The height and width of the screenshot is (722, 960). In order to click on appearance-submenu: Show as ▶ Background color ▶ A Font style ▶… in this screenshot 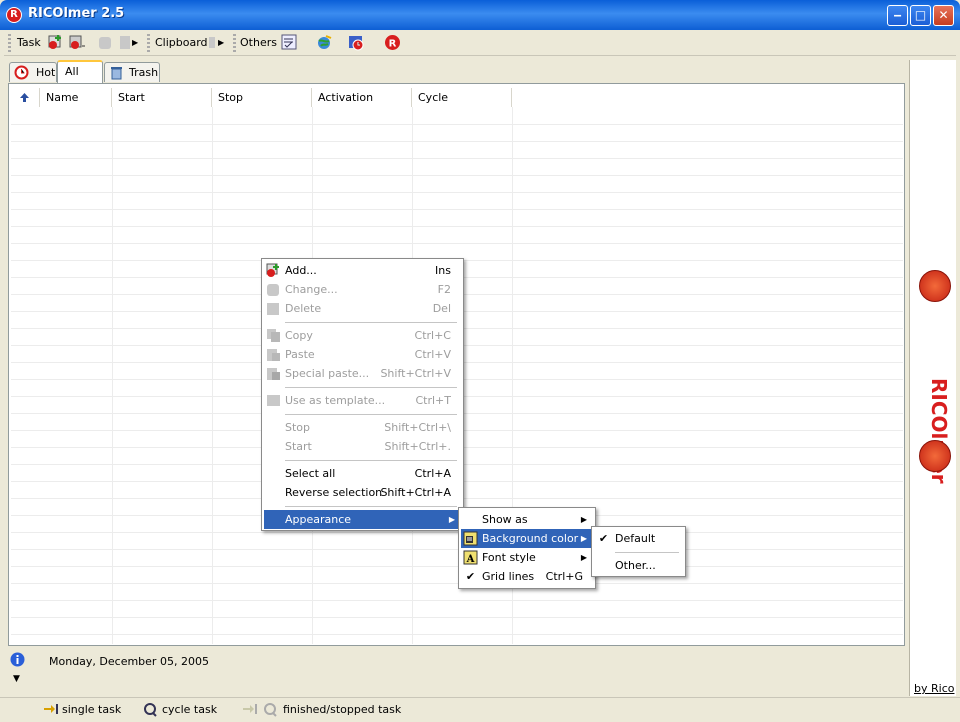, I will do `click(527, 548)`.